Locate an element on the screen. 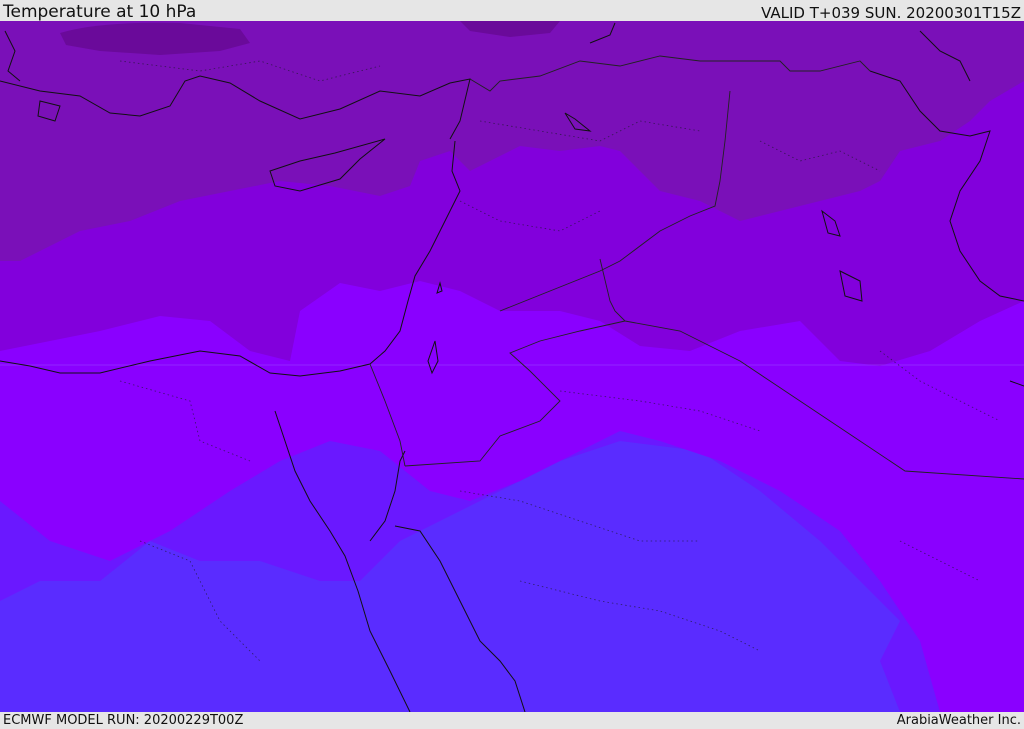 The image size is (1024, 729). model-run-label: ECMWF MODEL RUN: 20200229T00Z is located at coordinates (123, 720).